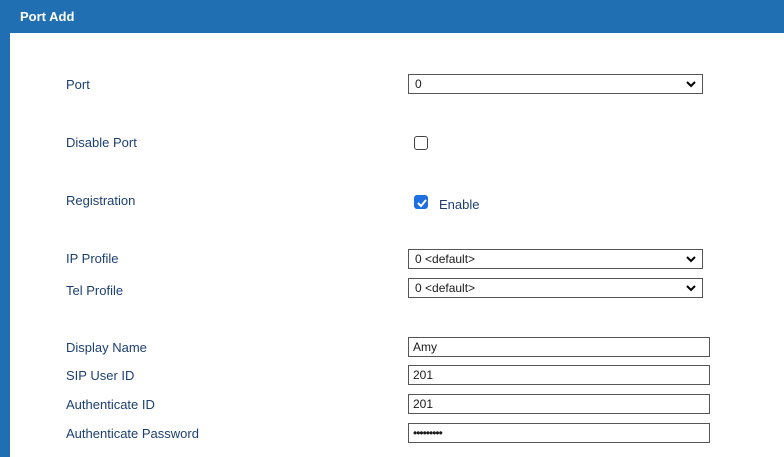 The width and height of the screenshot is (784, 457). What do you see at coordinates (110, 404) in the screenshot?
I see `authenticate-id-label: Authenticate ID` at bounding box center [110, 404].